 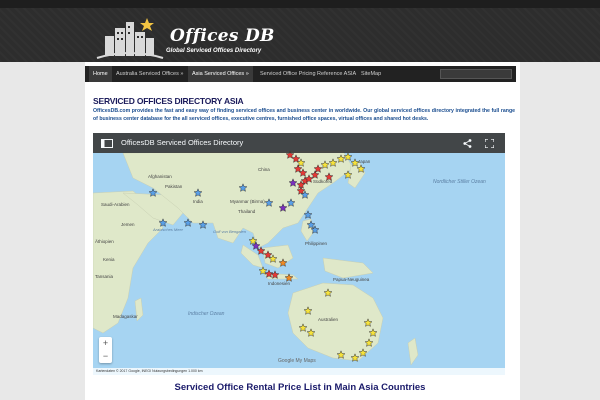 I want to click on nav-sitemap: SiteMap, so click(x=371, y=74).